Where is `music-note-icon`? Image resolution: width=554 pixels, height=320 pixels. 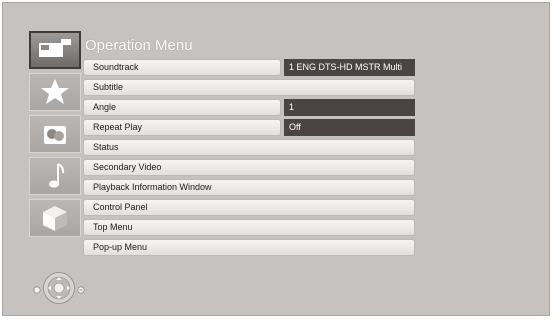 music-note-icon is located at coordinates (57, 175).